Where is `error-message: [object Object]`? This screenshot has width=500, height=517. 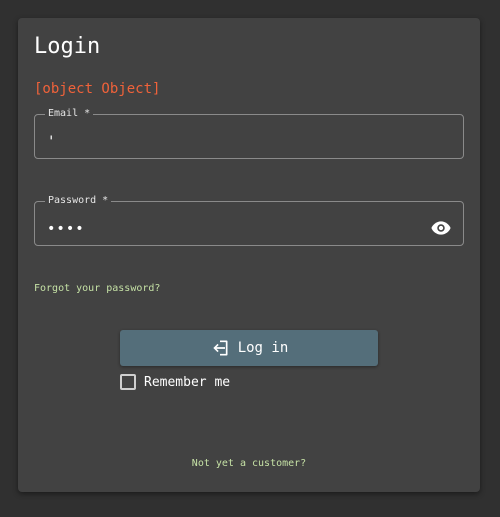
error-message: [object Object] is located at coordinates (97, 89).